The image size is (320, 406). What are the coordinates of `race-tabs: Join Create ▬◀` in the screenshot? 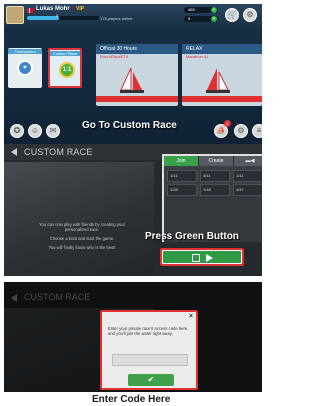 It's located at (213, 161).